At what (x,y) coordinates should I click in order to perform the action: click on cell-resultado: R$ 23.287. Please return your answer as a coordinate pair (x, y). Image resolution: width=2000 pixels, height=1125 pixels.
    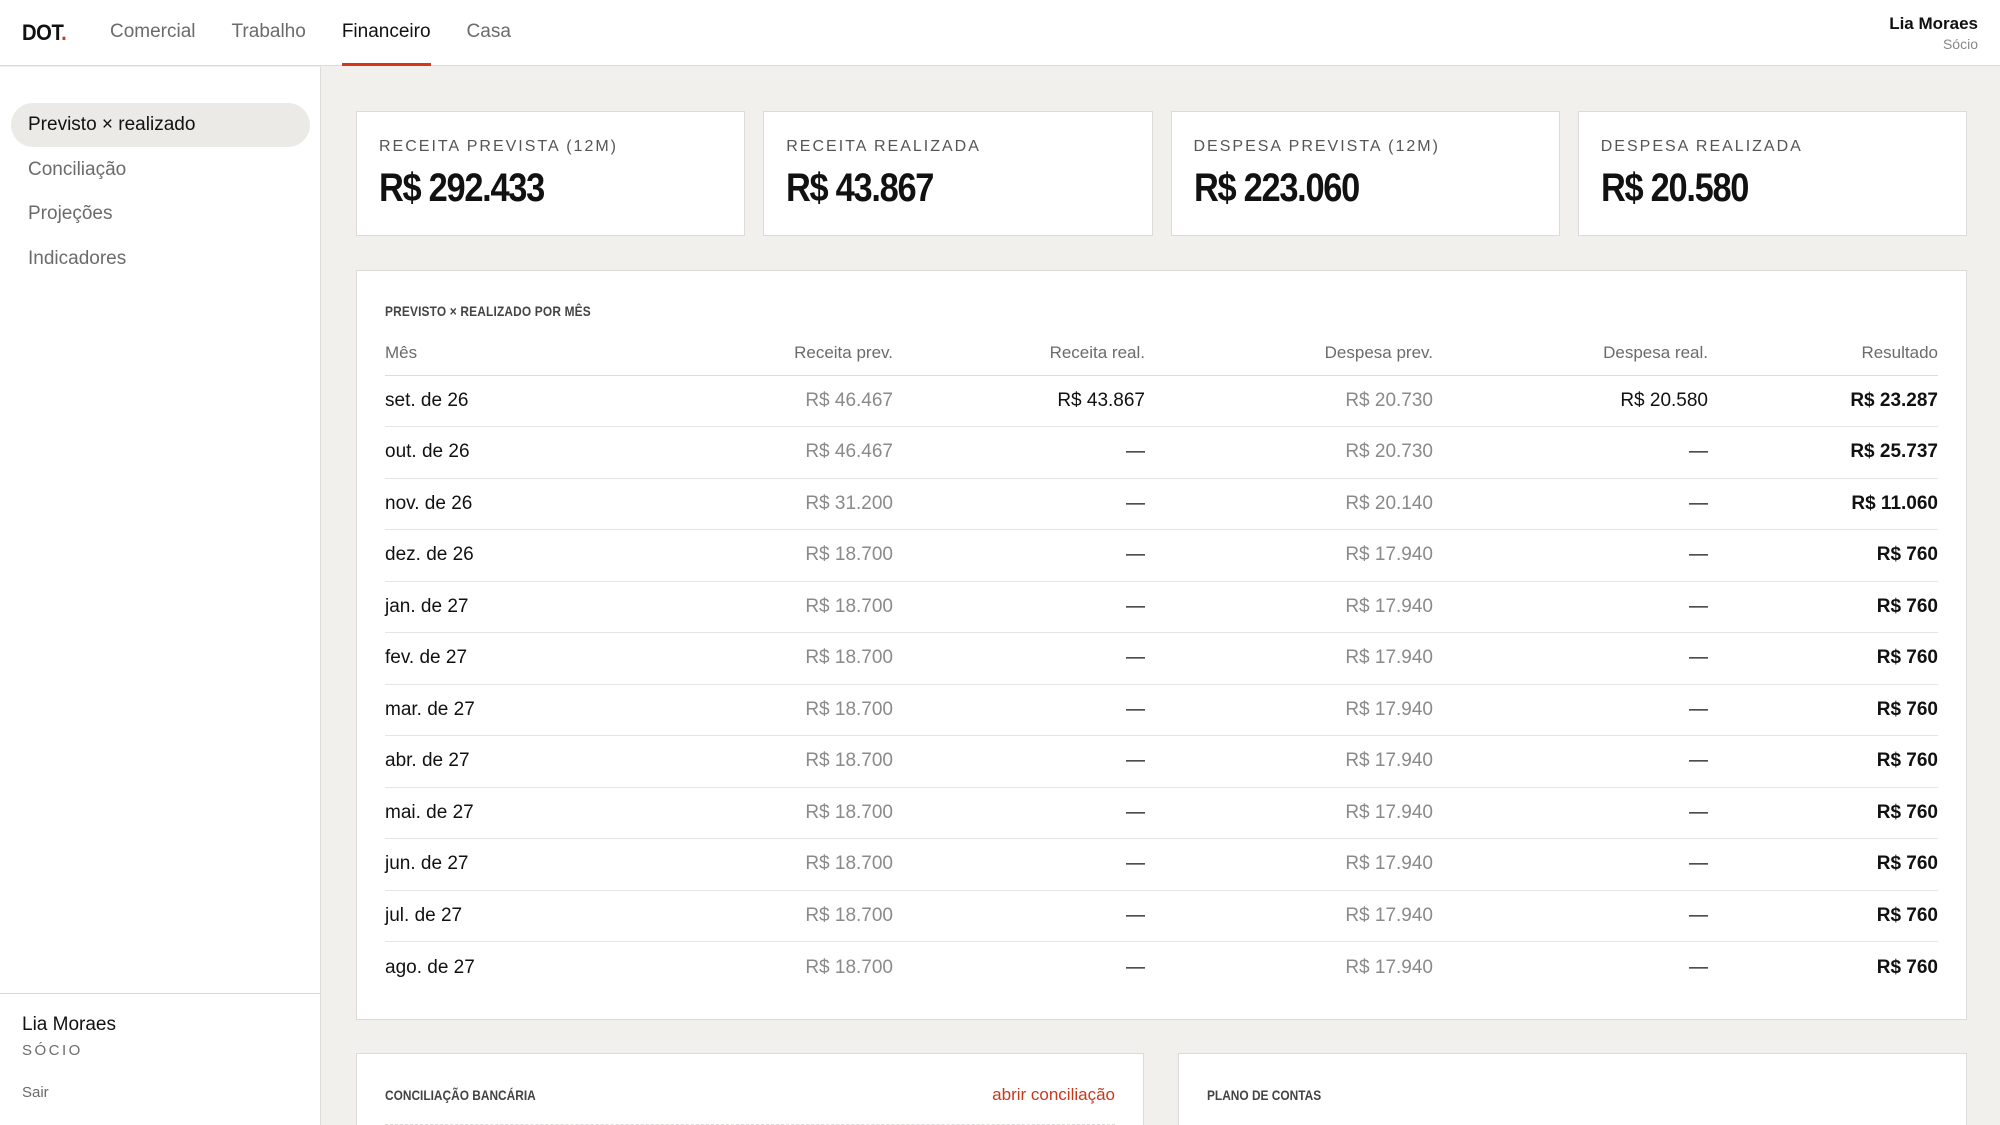
    Looking at the image, I should click on (1823, 401).